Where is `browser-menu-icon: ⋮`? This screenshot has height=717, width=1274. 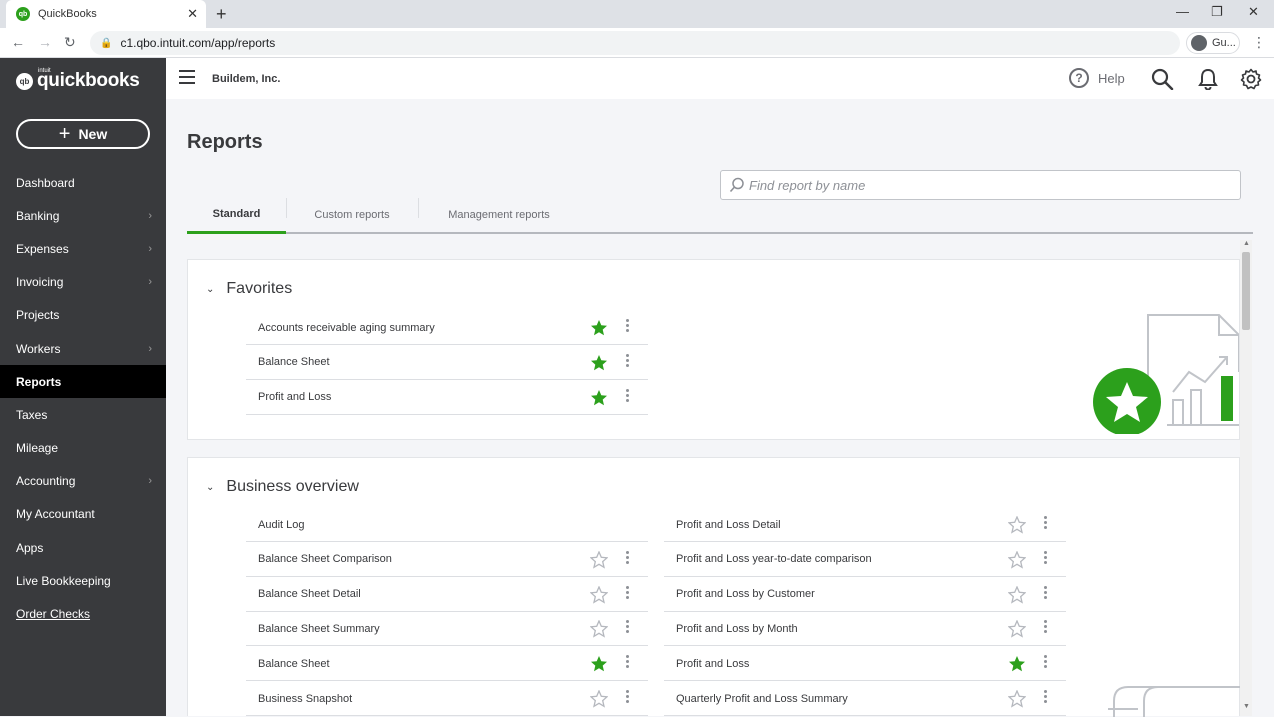 browser-menu-icon: ⋮ is located at coordinates (1259, 42).